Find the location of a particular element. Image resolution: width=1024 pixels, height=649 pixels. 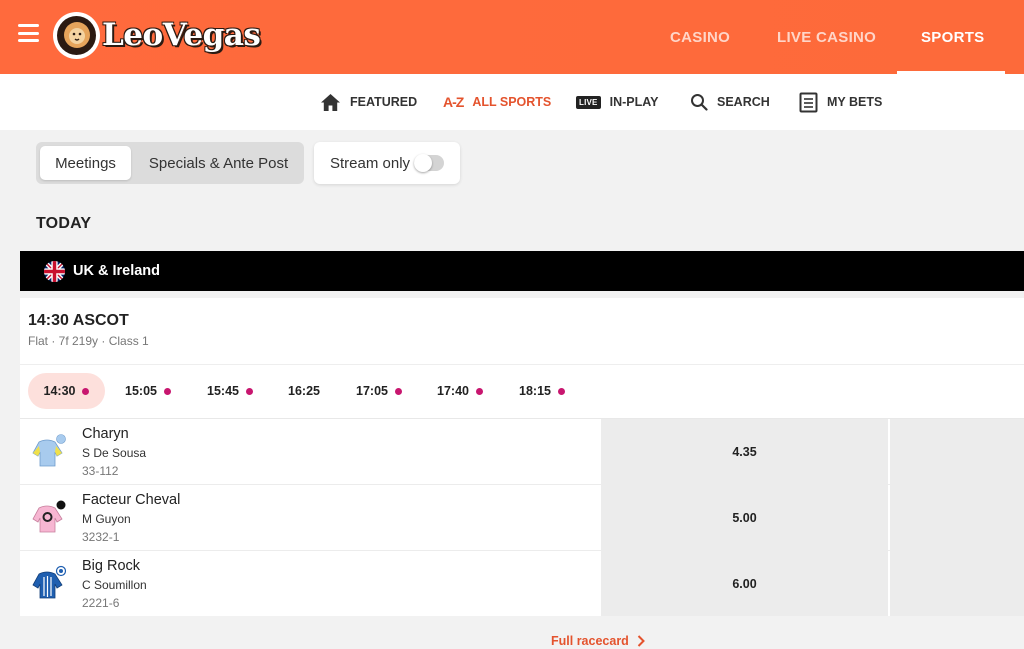

subnav-in-play-label: IN-PLAY is located at coordinates (634, 102).